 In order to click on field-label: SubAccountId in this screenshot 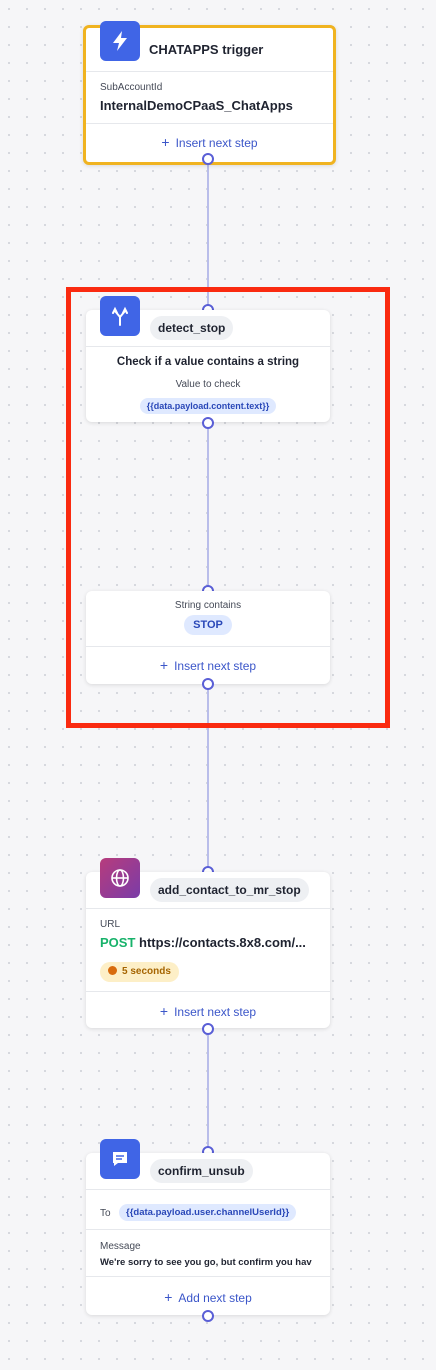, I will do `click(131, 87)`.